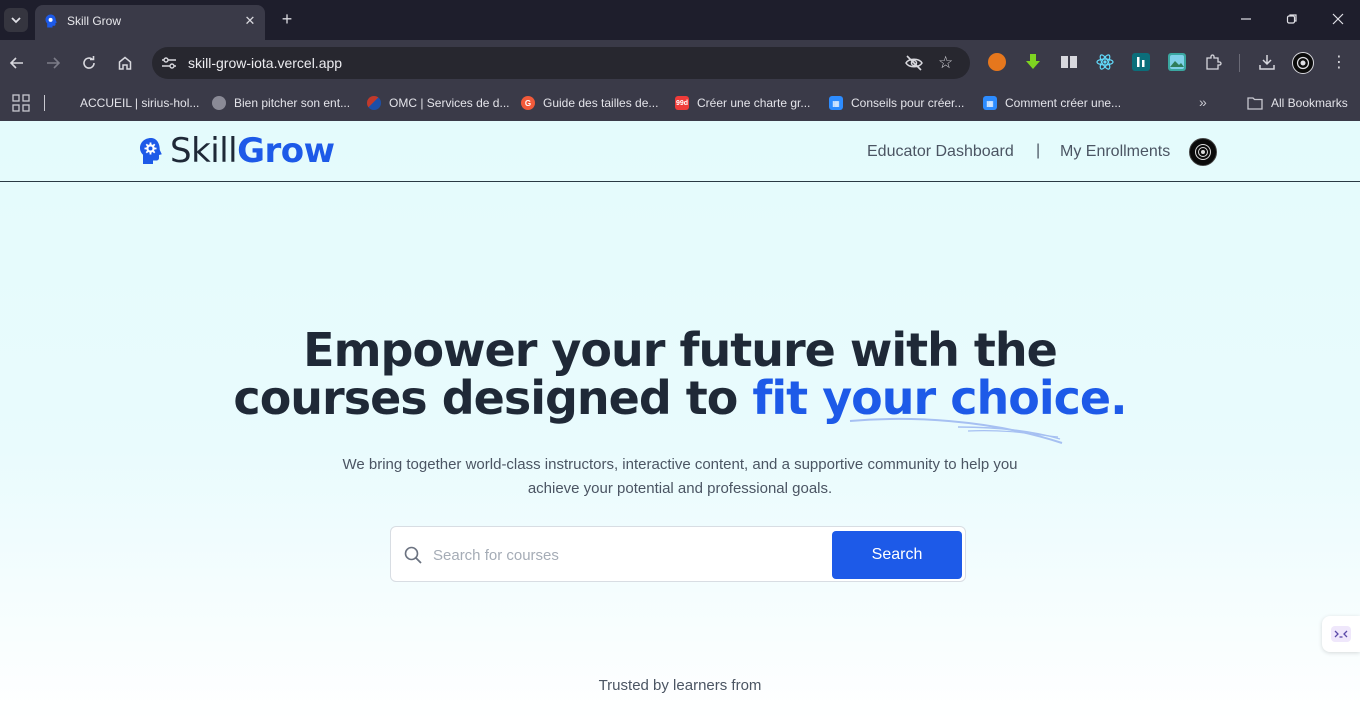 This screenshot has height=720, width=1360. Describe the element at coordinates (1309, 103) in the screenshot. I see `all-bookmarks-label: All Bookmarks` at that location.